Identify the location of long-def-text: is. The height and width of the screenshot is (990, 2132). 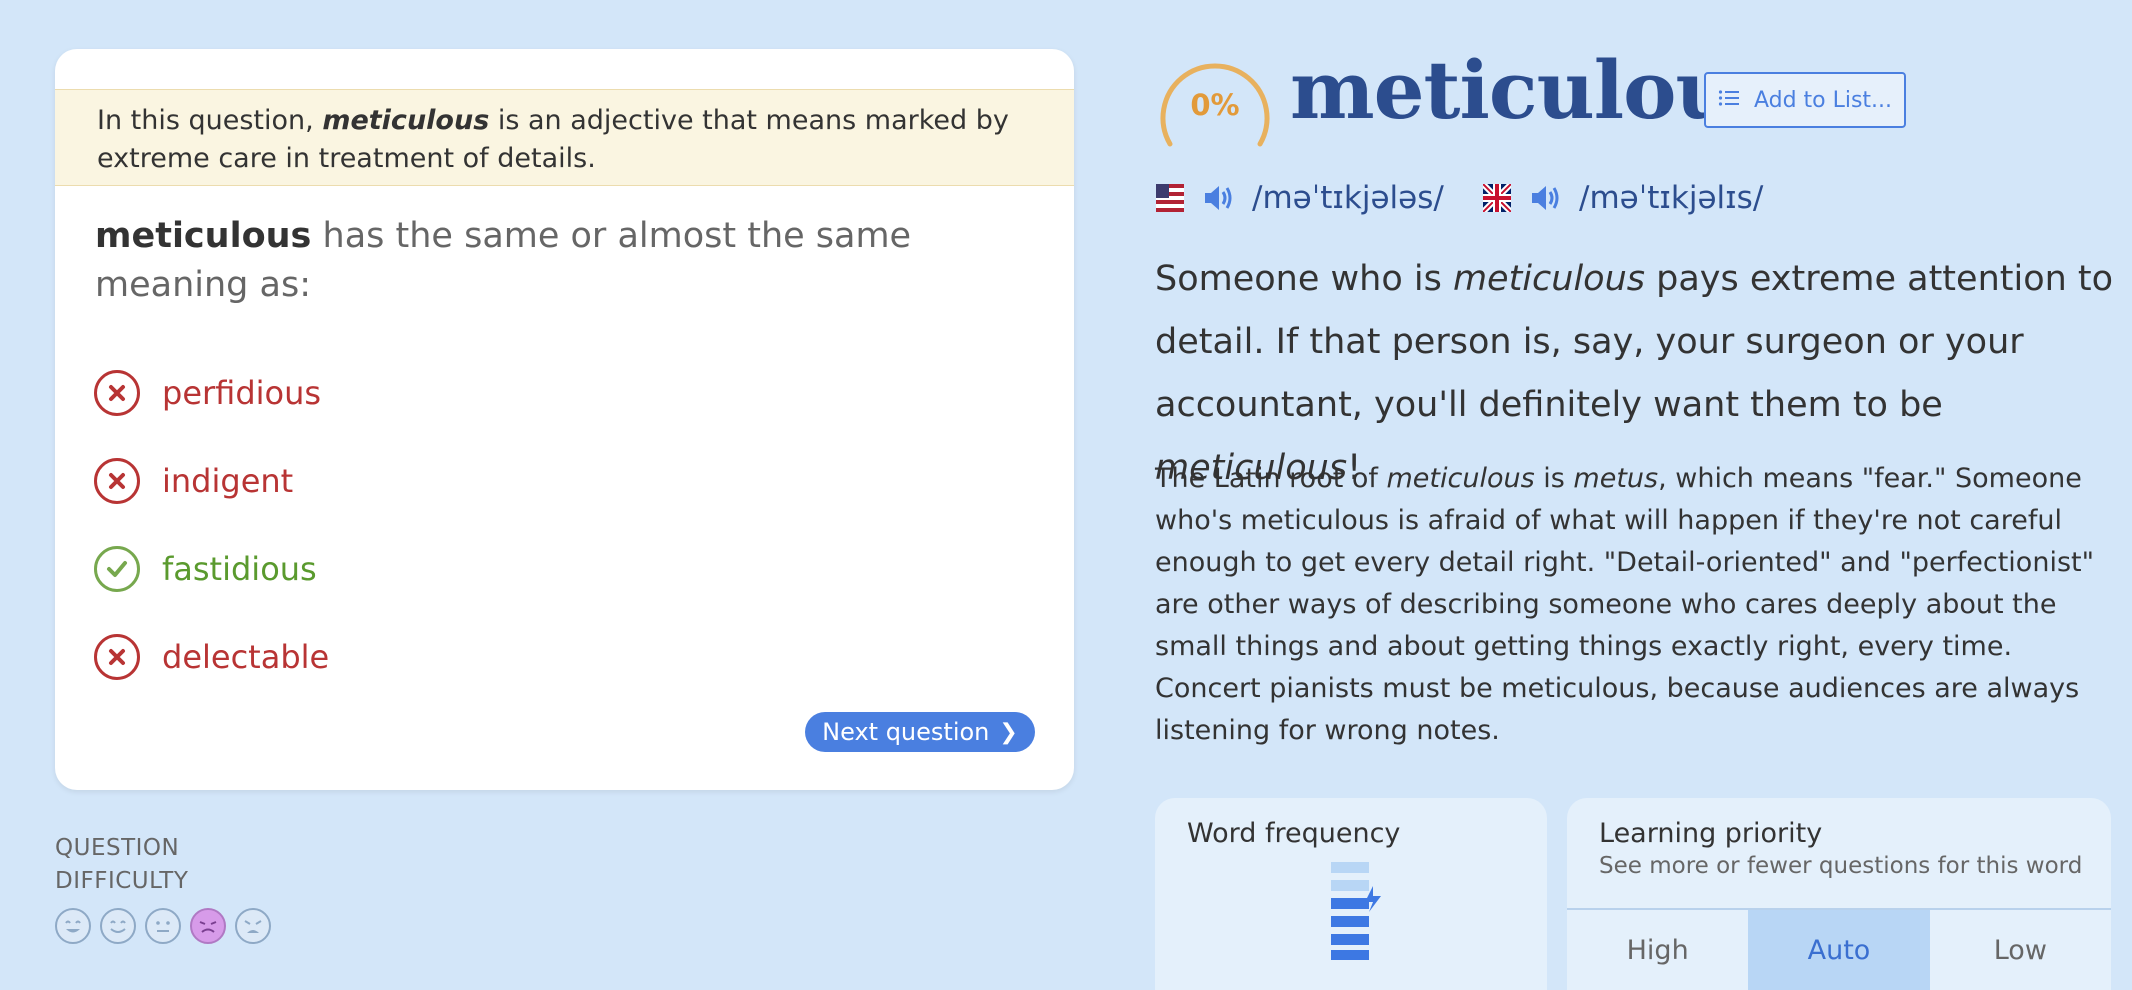
(1554, 478).